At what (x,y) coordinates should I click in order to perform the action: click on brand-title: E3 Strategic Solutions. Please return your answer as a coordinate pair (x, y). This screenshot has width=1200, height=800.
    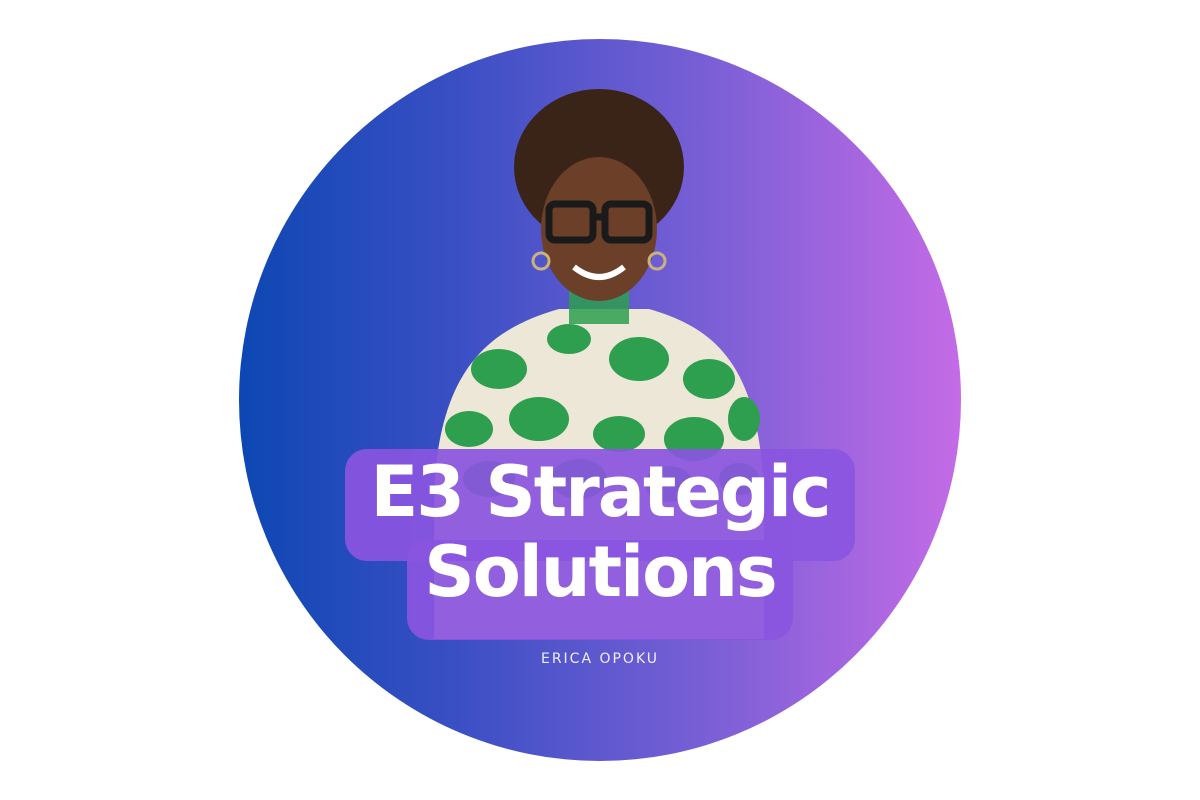
    Looking at the image, I should click on (600, 532).